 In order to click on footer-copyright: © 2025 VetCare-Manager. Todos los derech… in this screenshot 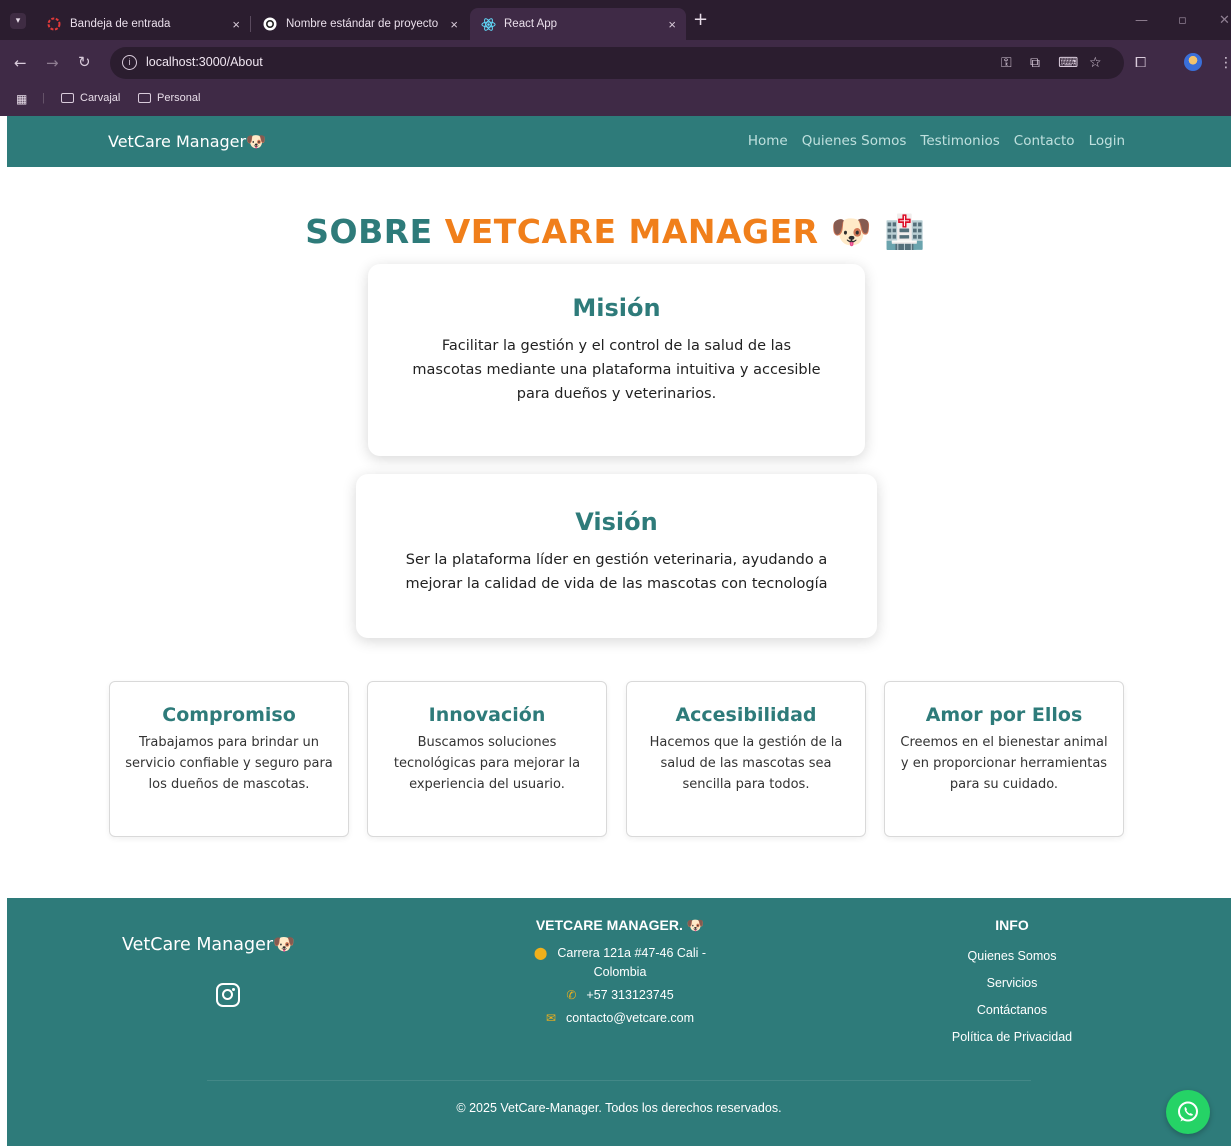, I will do `click(619, 1108)`.